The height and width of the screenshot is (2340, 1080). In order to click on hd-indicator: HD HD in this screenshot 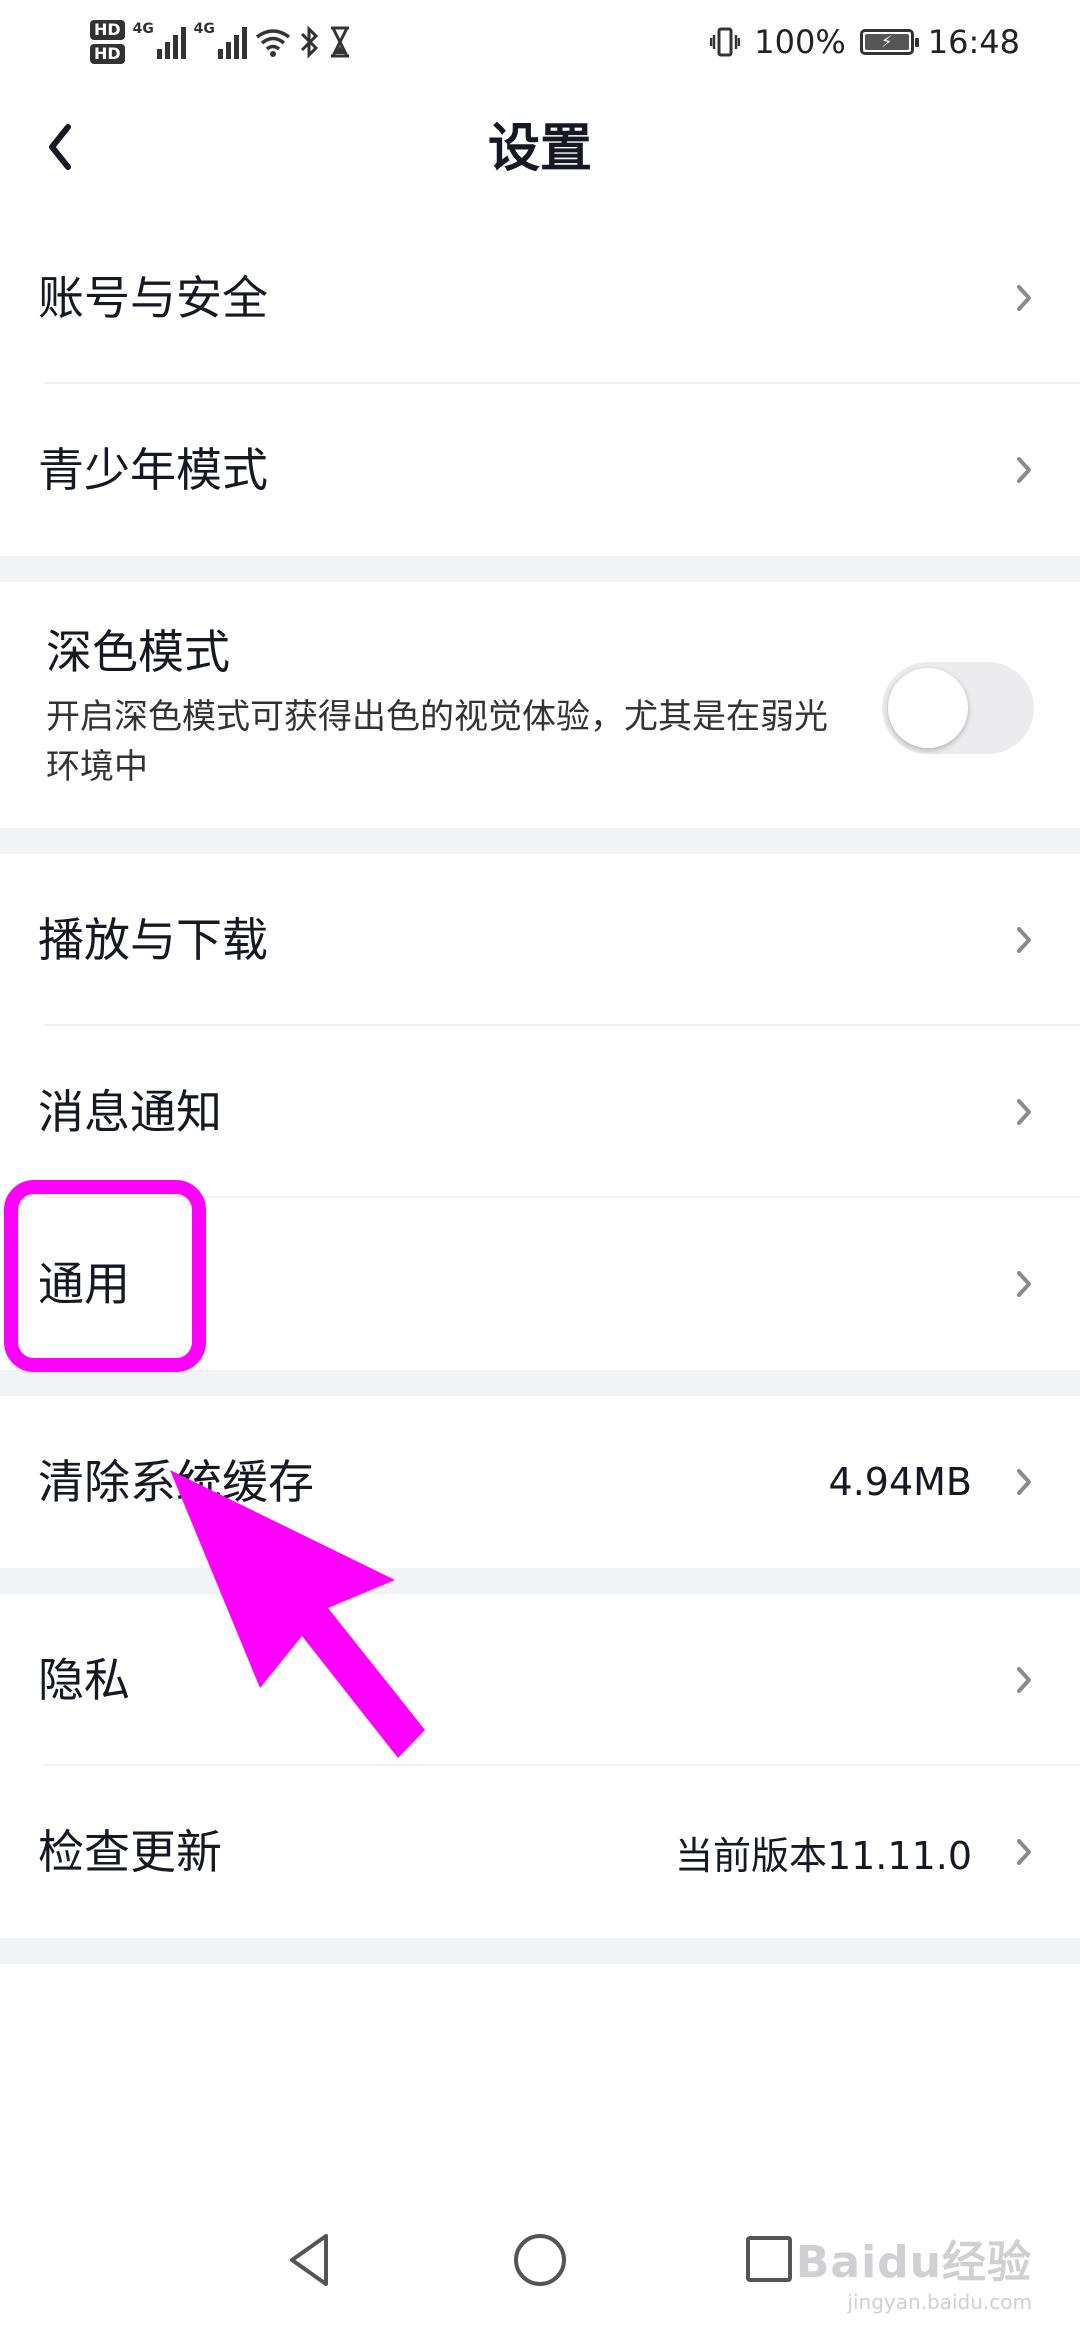, I will do `click(107, 42)`.